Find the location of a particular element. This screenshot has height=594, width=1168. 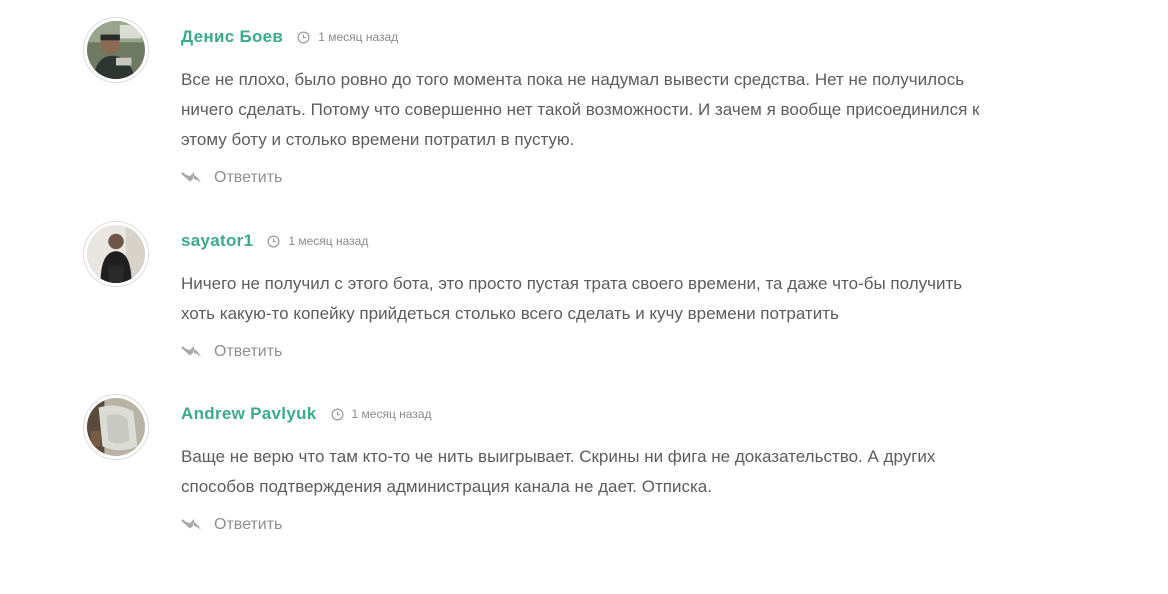

comment-author: sayator1 is located at coordinates (217, 241).